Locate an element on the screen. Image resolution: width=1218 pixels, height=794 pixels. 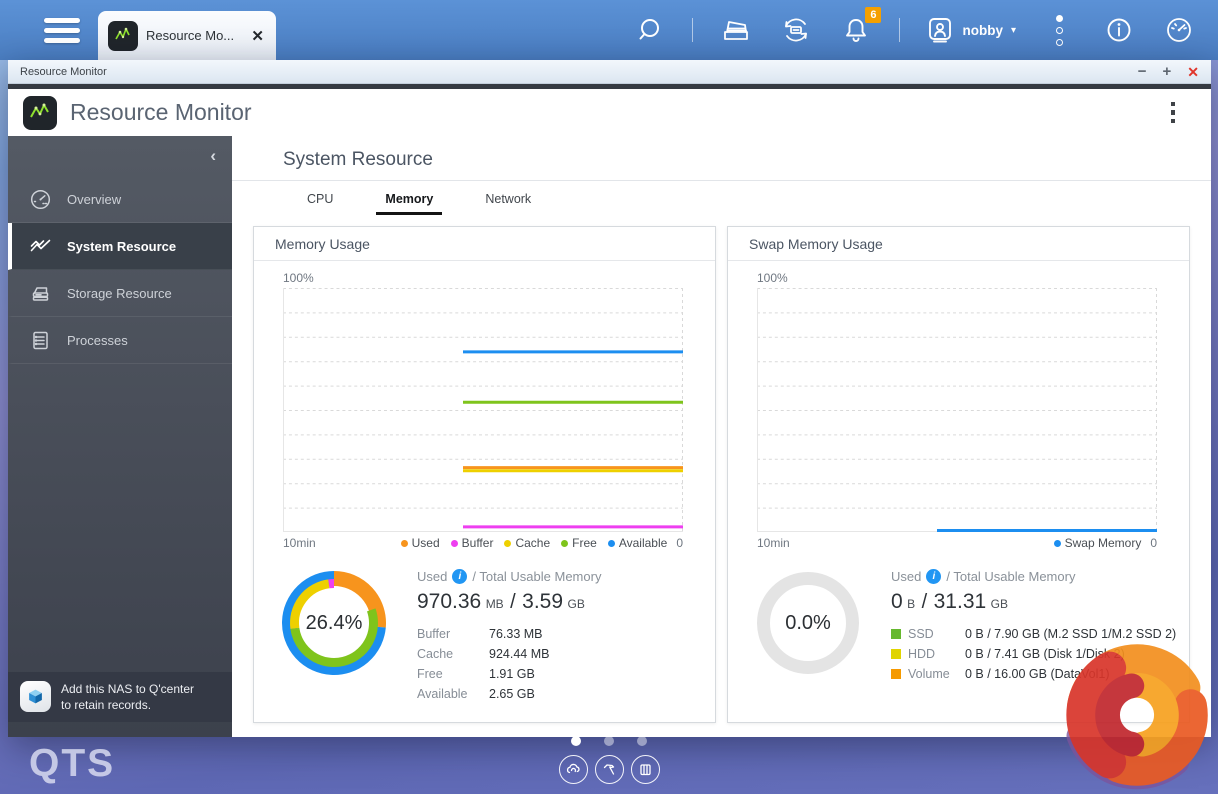
sidebar-item-storage-resource: Storage Resource is located at coordinates (120, 293).